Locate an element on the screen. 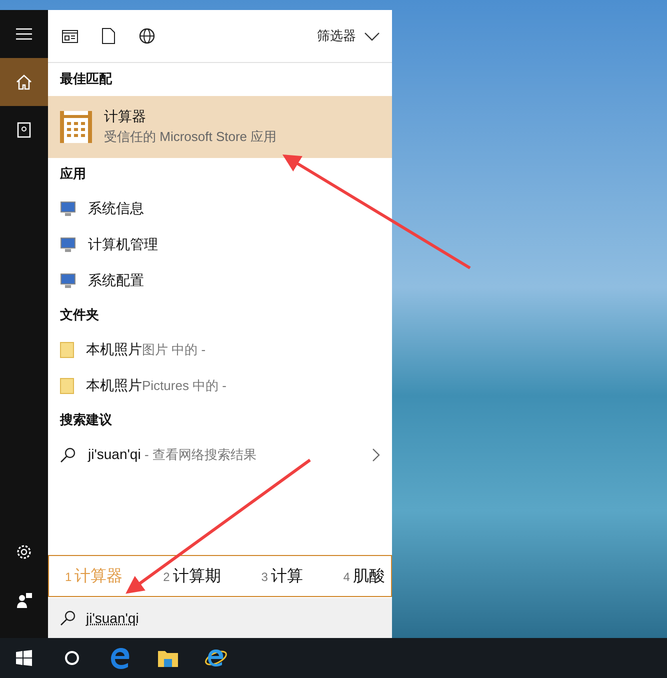  section-heading: 搜索建议 is located at coordinates (85, 420).